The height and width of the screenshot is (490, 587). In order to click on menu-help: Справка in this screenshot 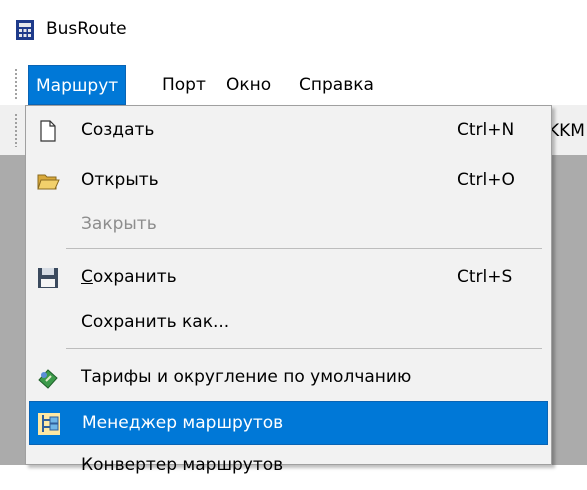, I will do `click(336, 85)`.